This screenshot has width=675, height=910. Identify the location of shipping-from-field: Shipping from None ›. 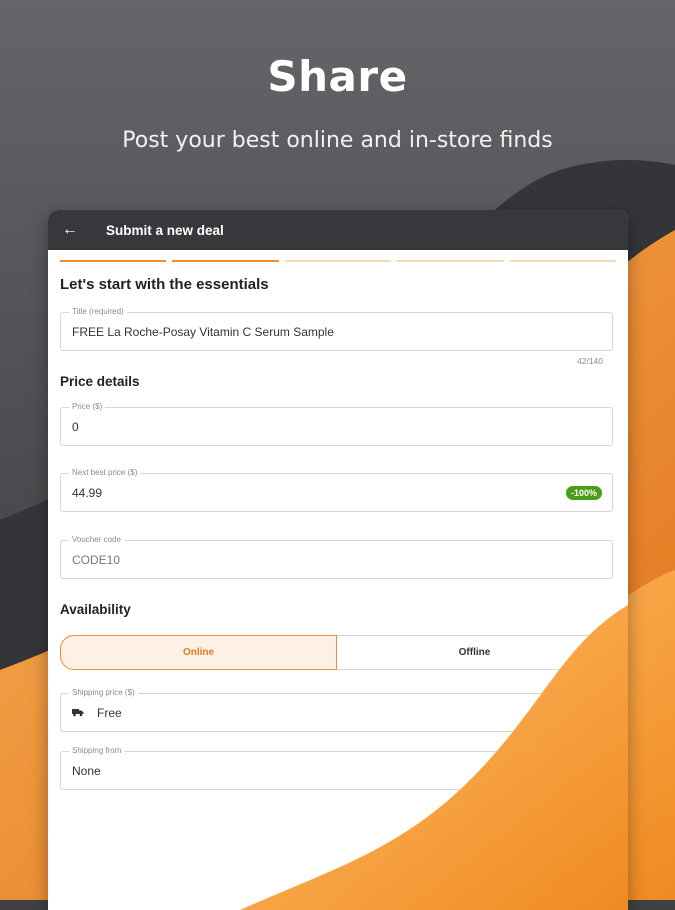
(336, 768).